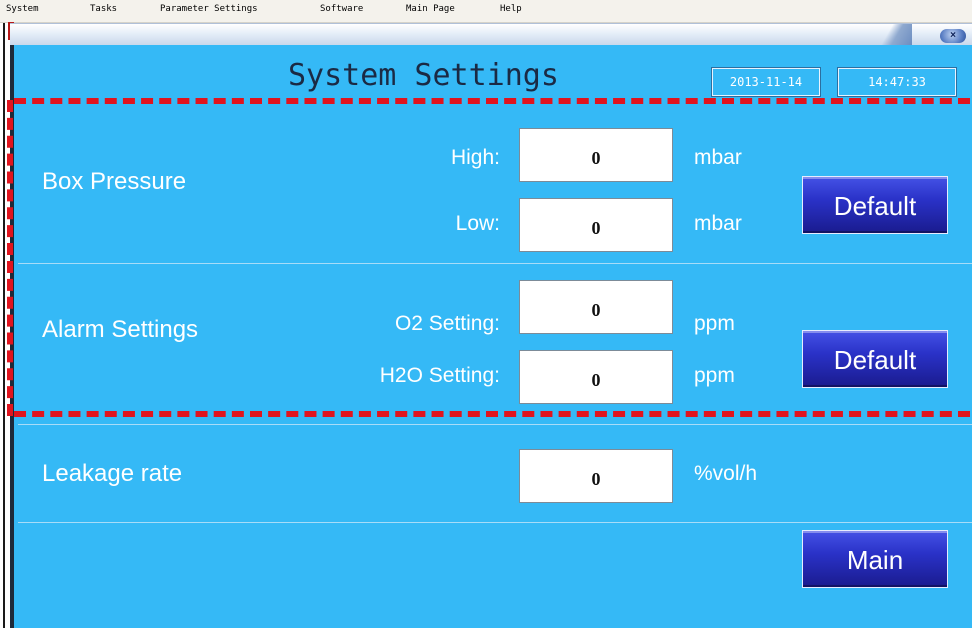  I want to click on title-strip-decoration, so click(892, 35).